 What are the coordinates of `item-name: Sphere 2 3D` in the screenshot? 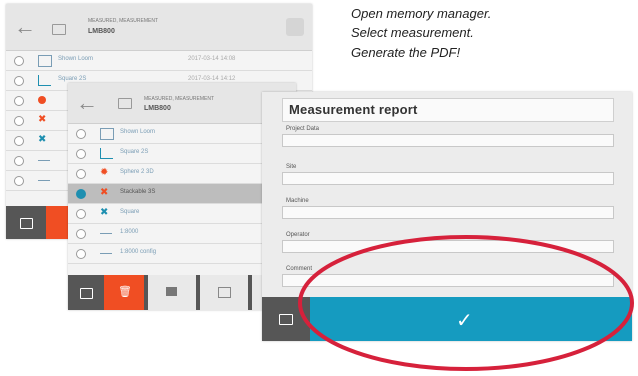 It's located at (137, 172).